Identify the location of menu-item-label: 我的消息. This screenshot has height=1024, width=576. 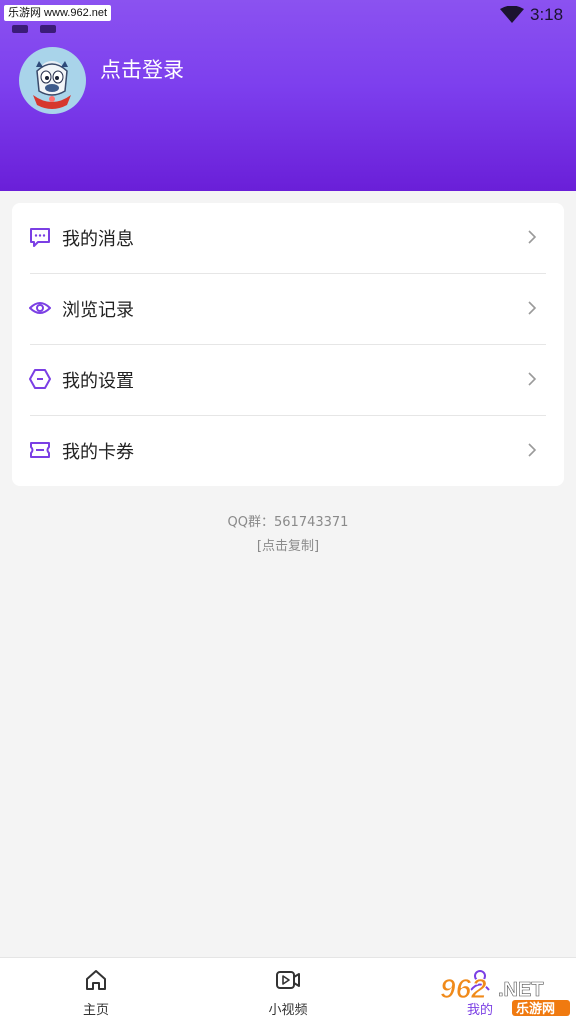
(98, 239).